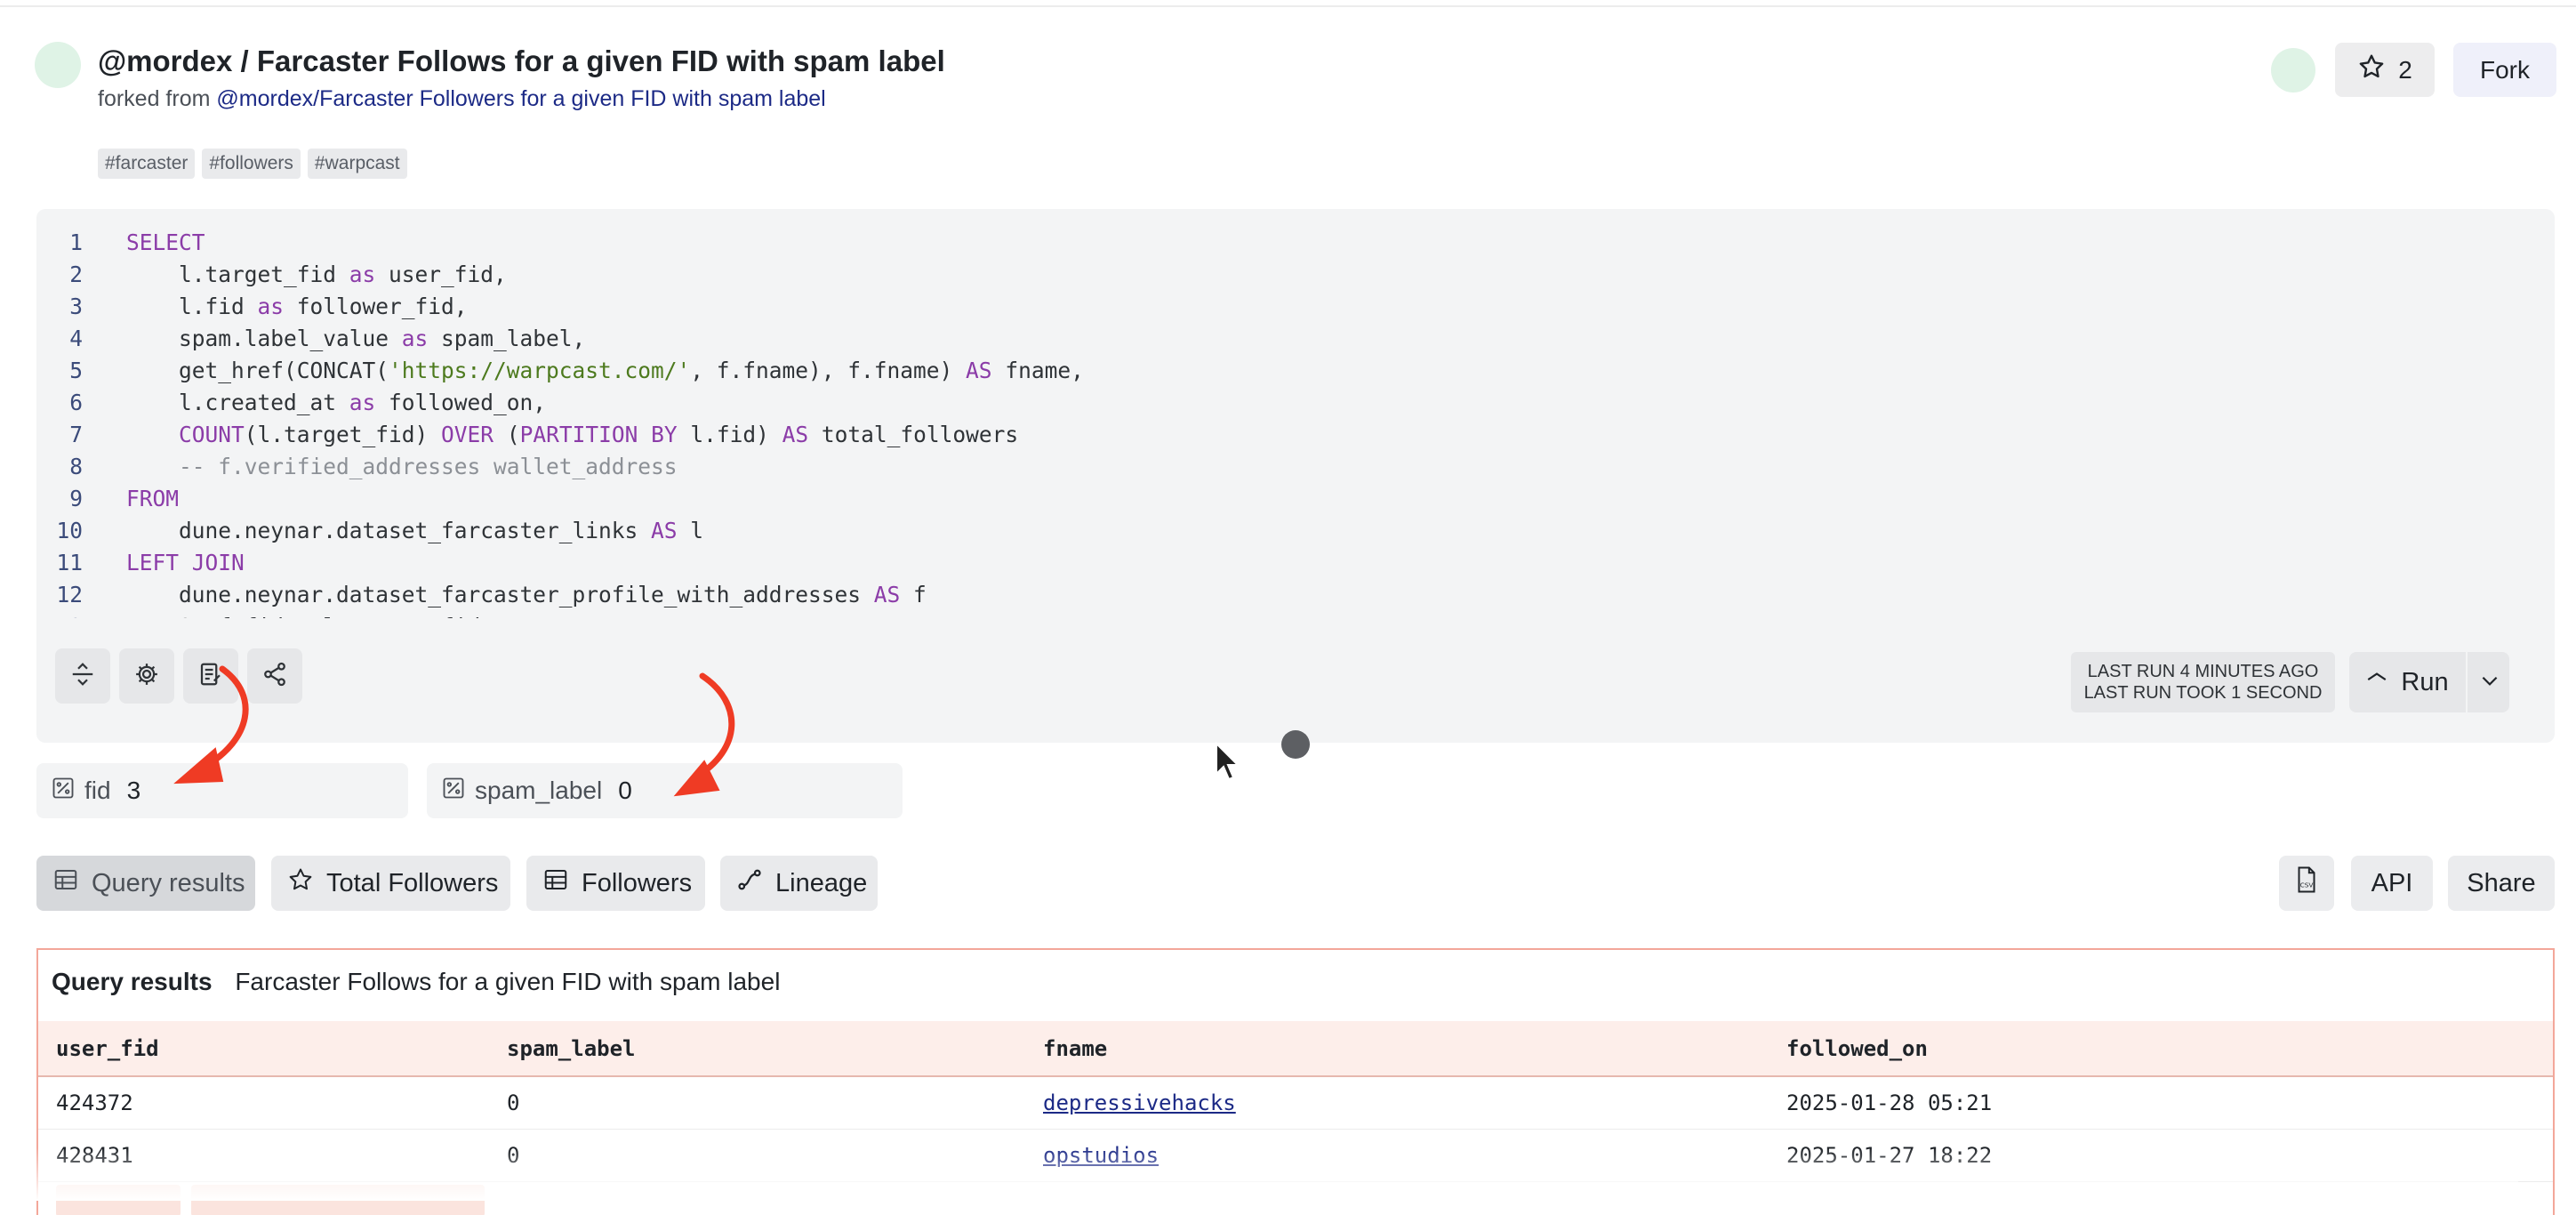 The height and width of the screenshot is (1215, 2576). I want to click on author-avatar, so click(58, 65).